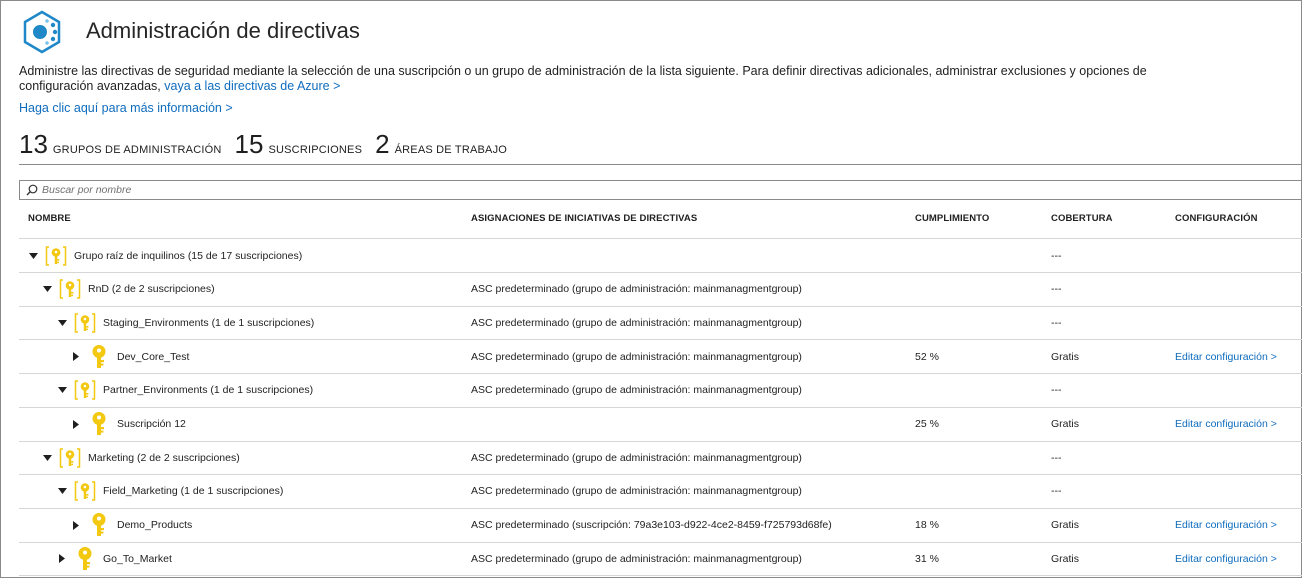  Describe the element at coordinates (151, 289) in the screenshot. I see `row-name: RnD (2 de 2 suscripciones)` at that location.